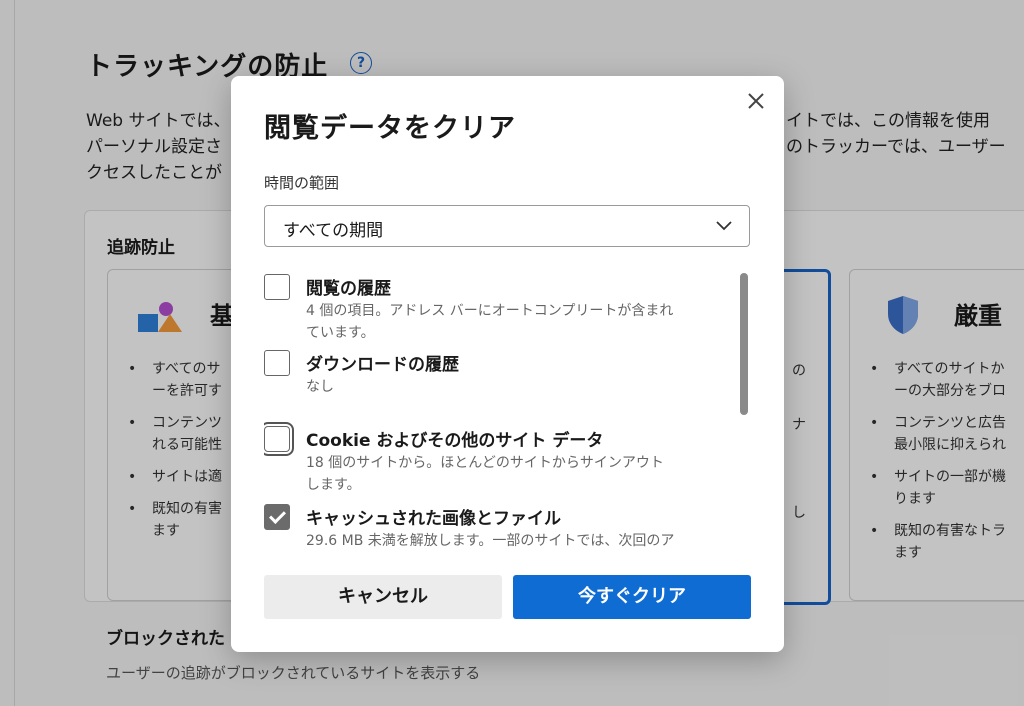 This screenshot has width=1024, height=706. What do you see at coordinates (383, 597) in the screenshot?
I see `cancel-button: キャンセル` at bounding box center [383, 597].